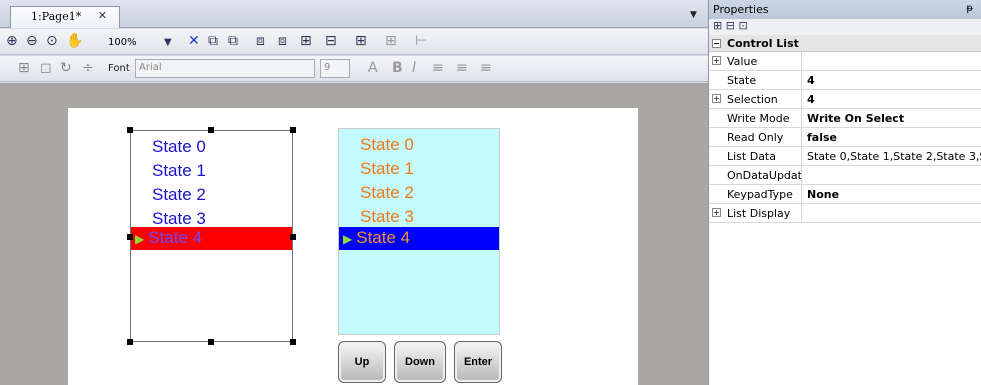 Image resolution: width=981 pixels, height=385 pixels. I want to click on table-icon: ⊞, so click(24, 68).